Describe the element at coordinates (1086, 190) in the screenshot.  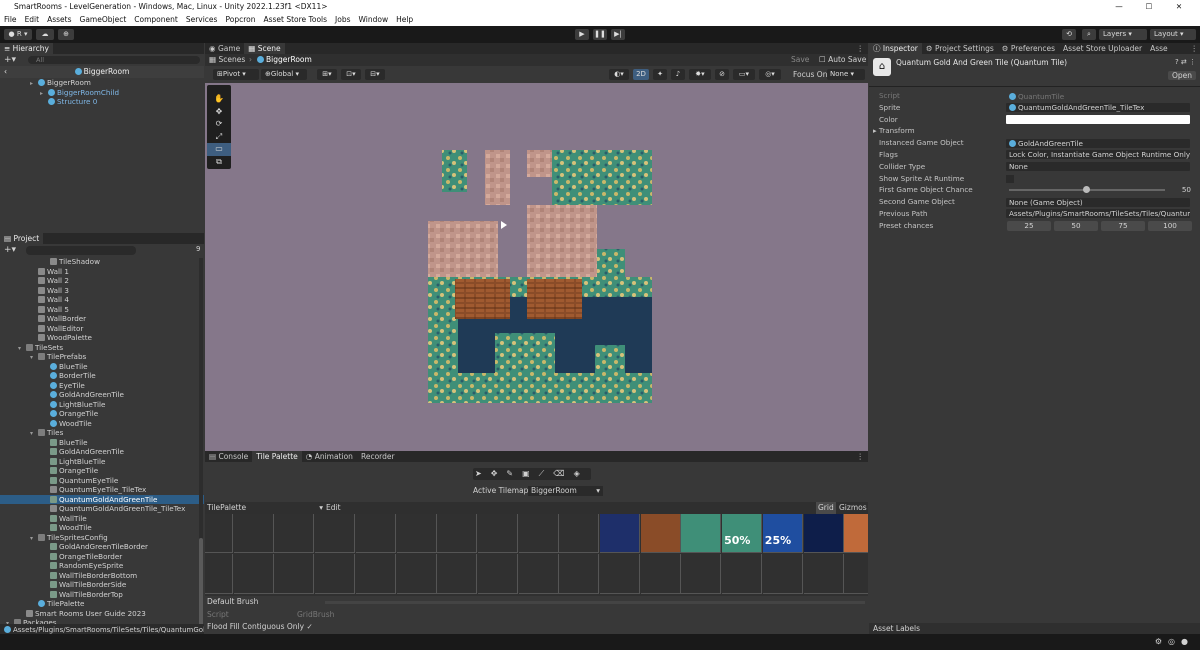
I see `chance-slider-thumb` at that location.